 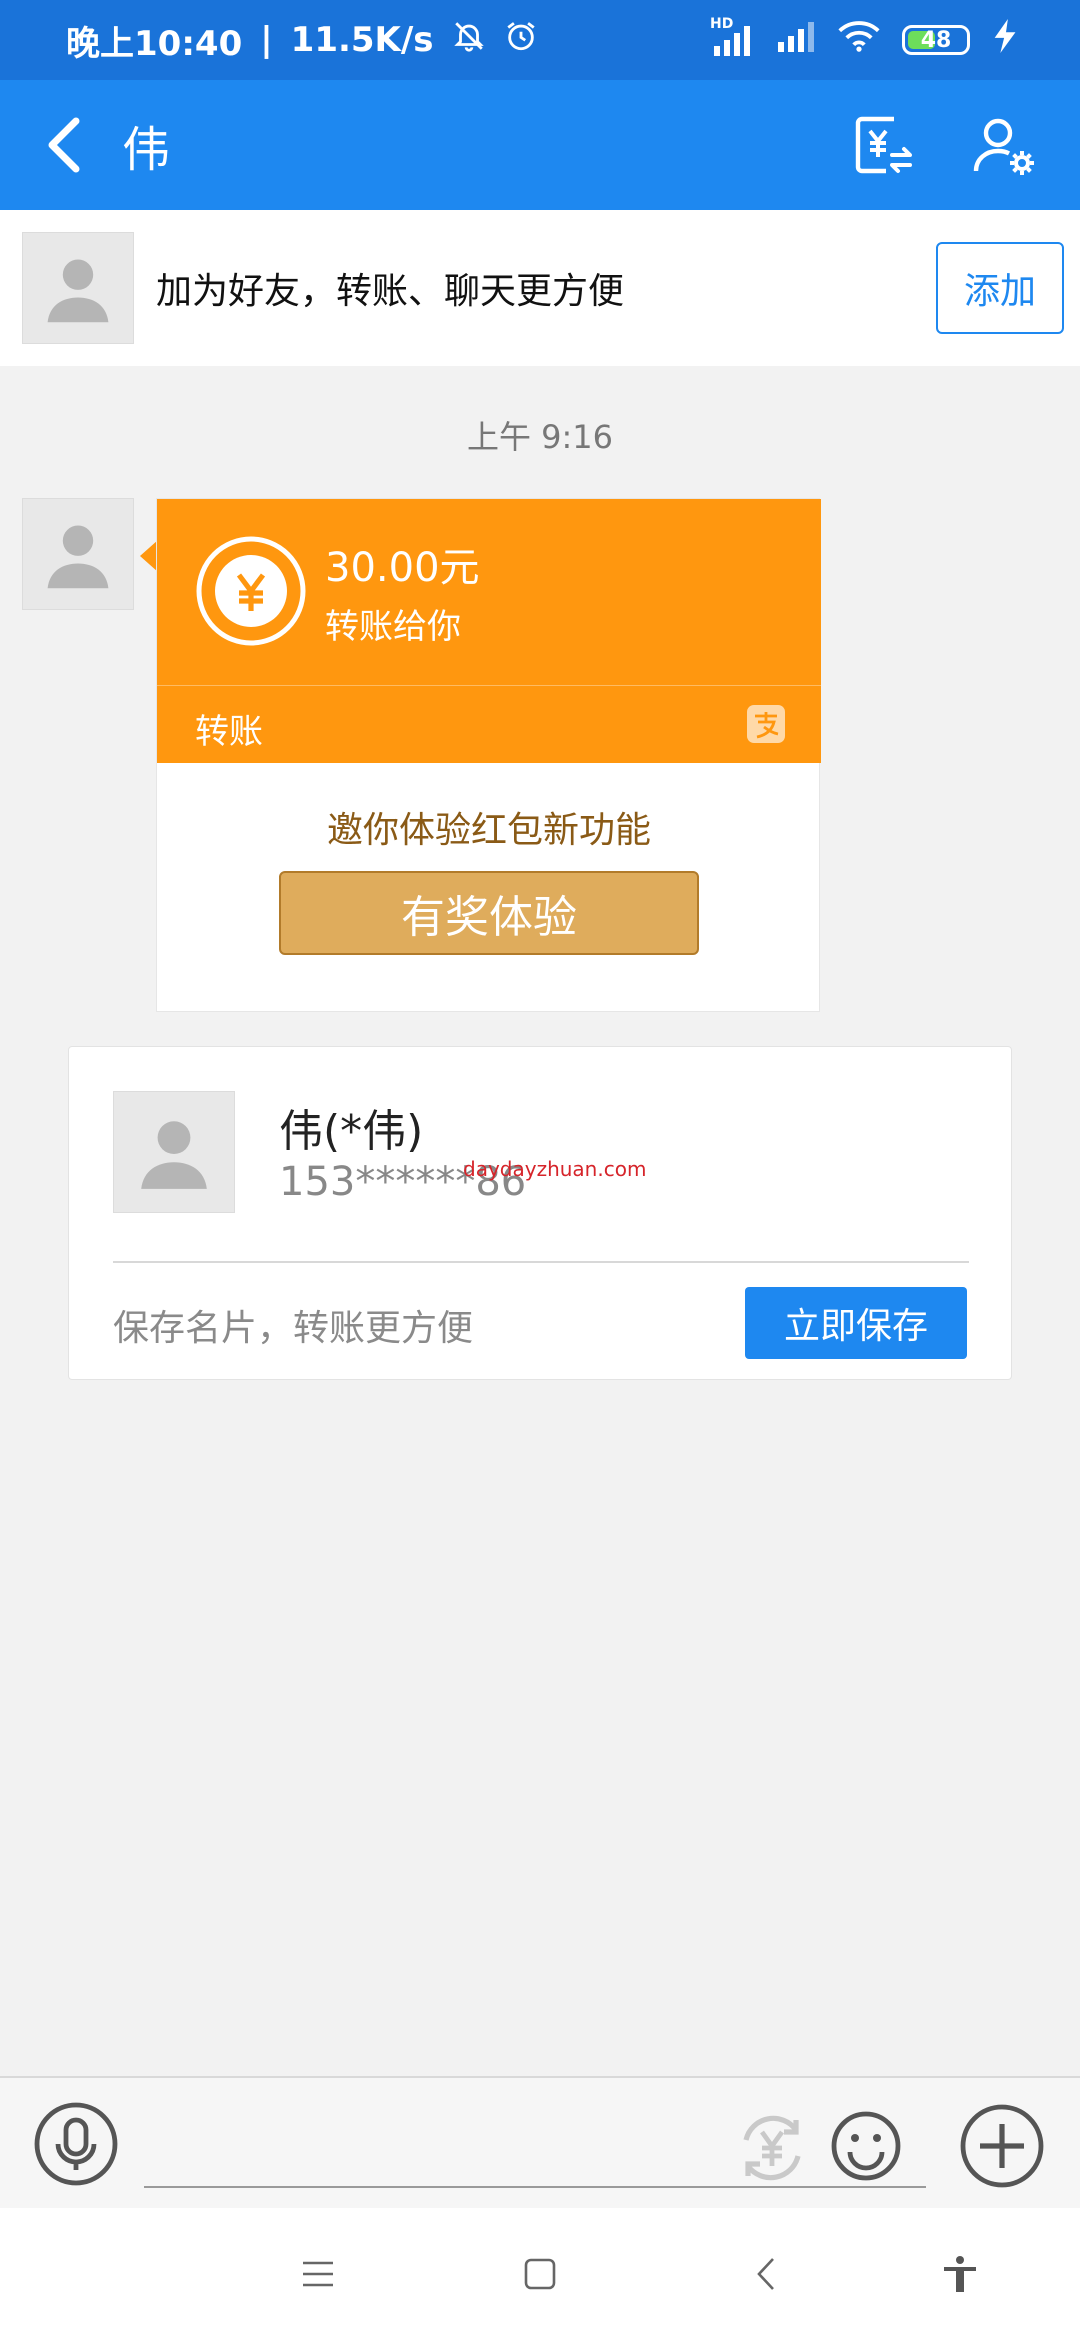 I want to click on contact-name: 伟(*伟), so click(x=351, y=1131).